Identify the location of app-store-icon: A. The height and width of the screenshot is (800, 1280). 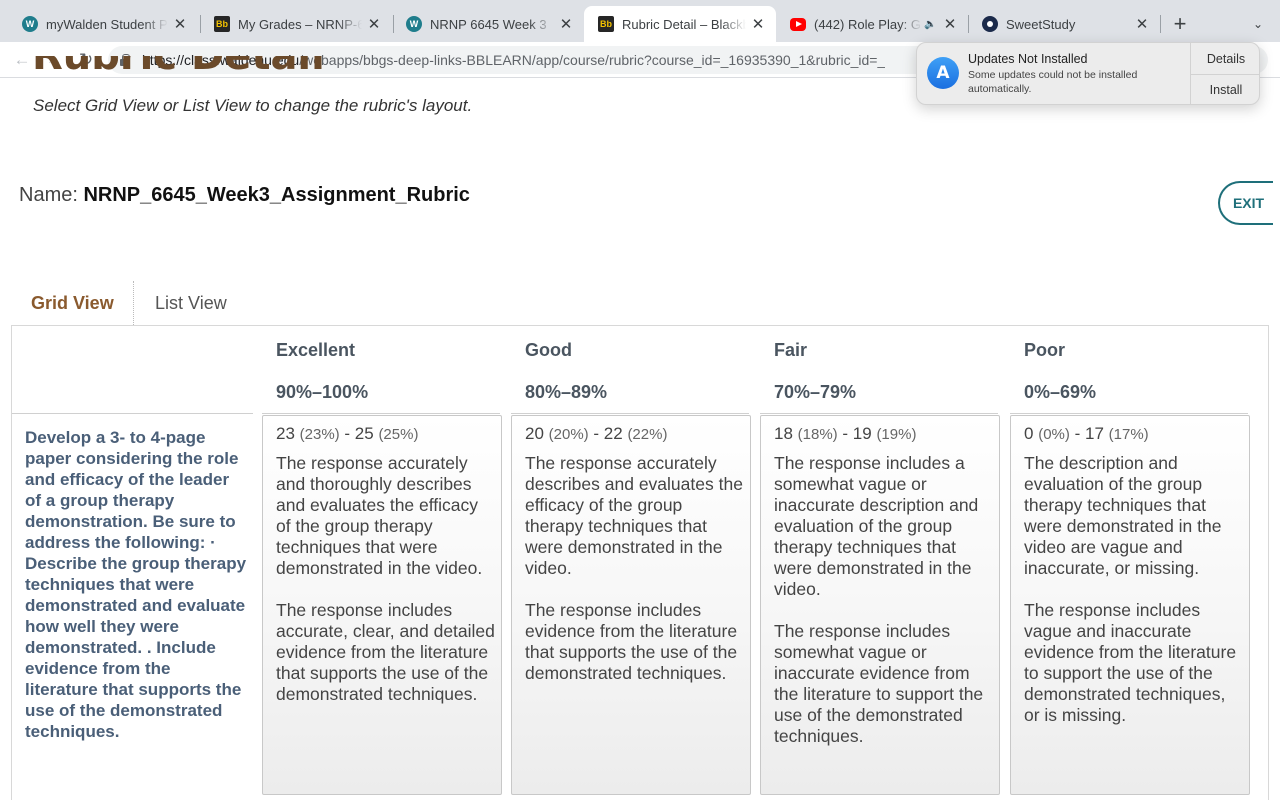
(943, 73).